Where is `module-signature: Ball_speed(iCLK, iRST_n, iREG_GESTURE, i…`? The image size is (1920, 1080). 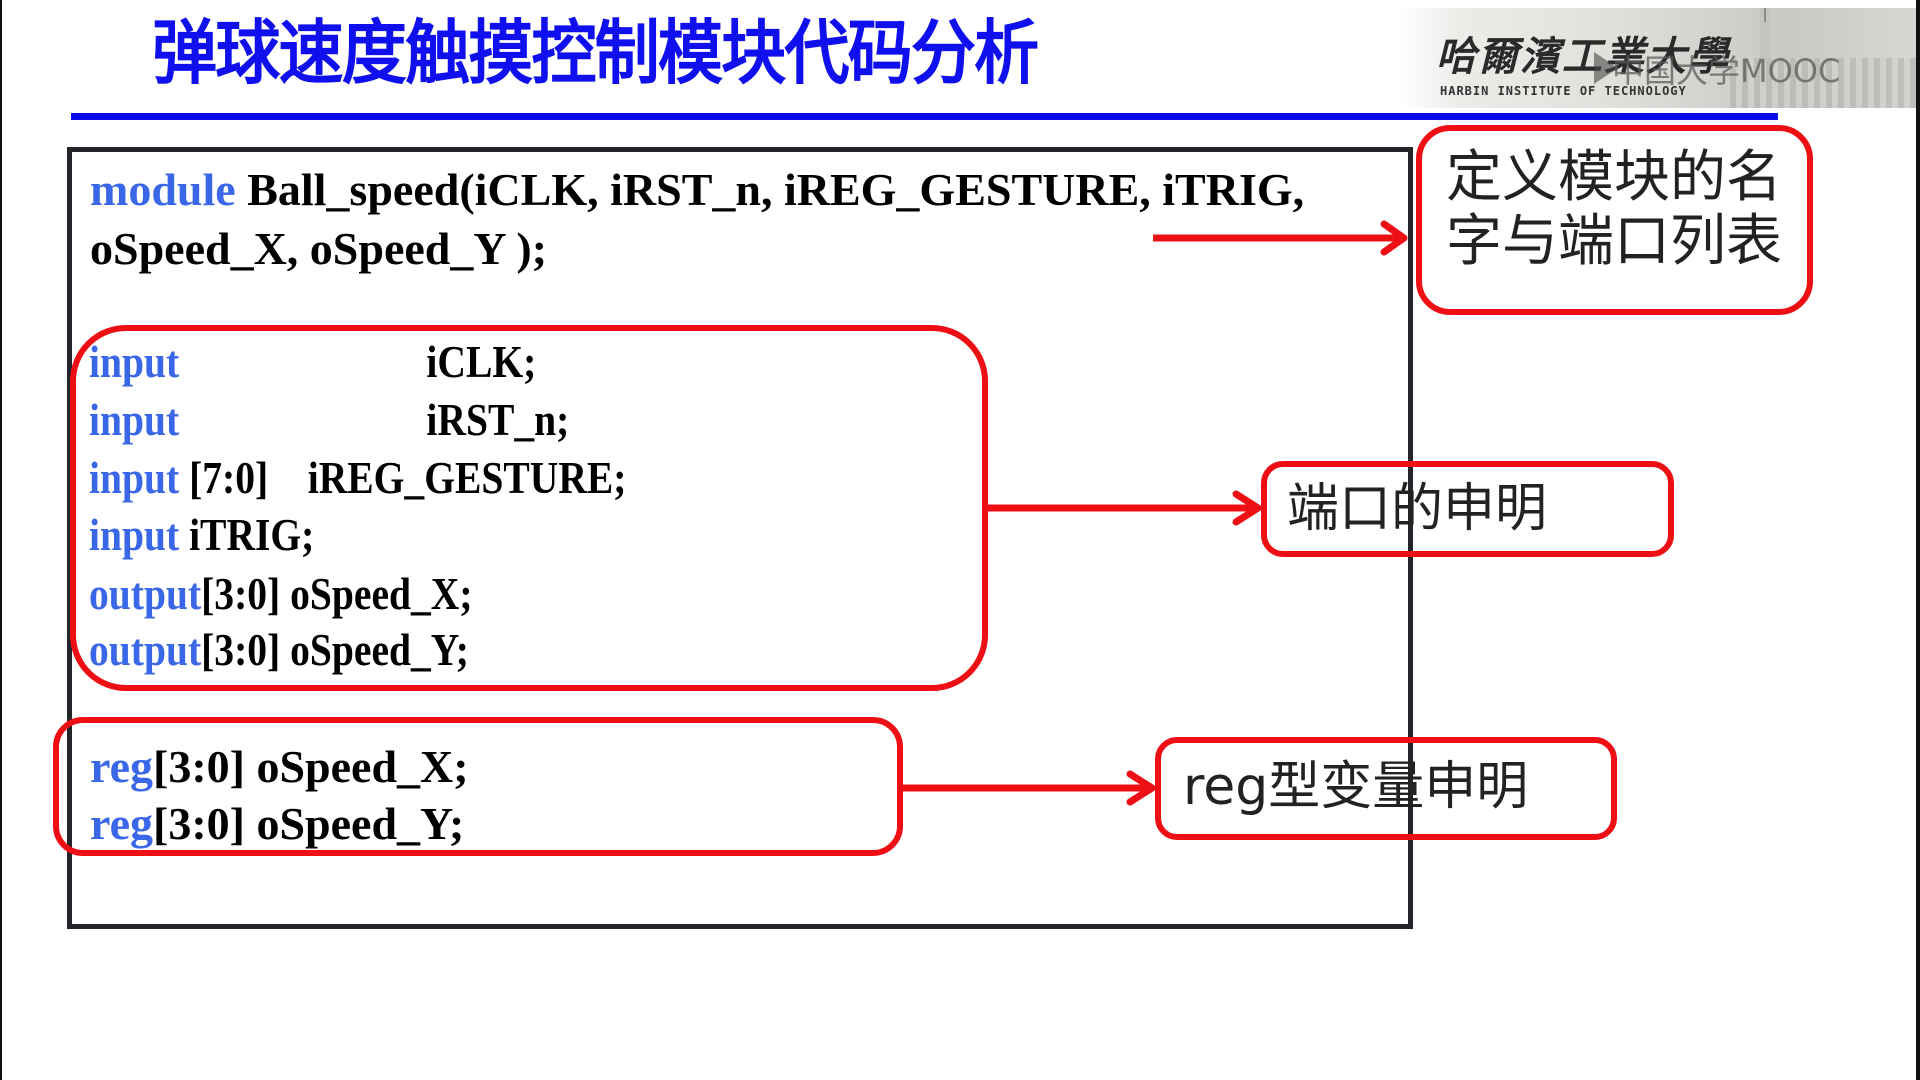
module-signature: Ball_speed(iCLK, iRST_n, iREG_GESTURE, i… is located at coordinates (770, 189).